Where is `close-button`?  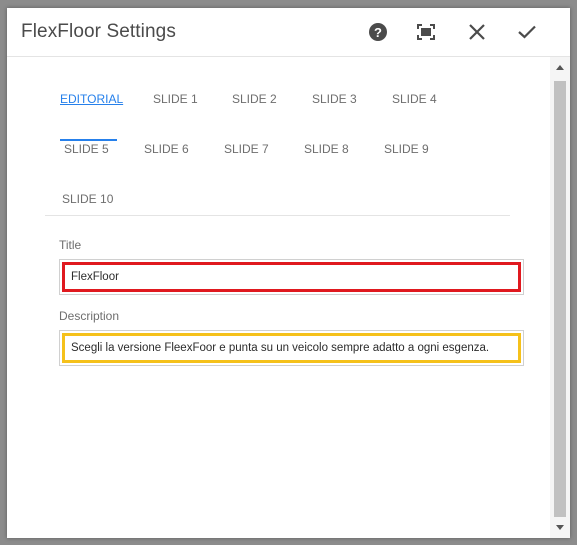 close-button is located at coordinates (477, 32).